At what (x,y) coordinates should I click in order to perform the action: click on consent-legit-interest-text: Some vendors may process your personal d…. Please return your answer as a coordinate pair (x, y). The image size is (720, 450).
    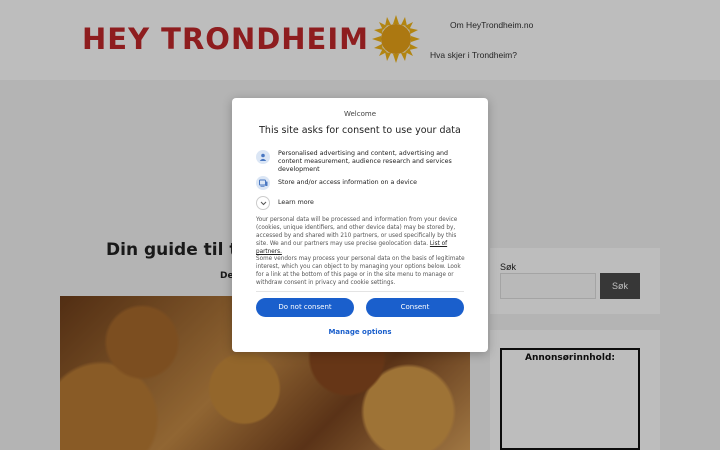
    Looking at the image, I should click on (360, 271).